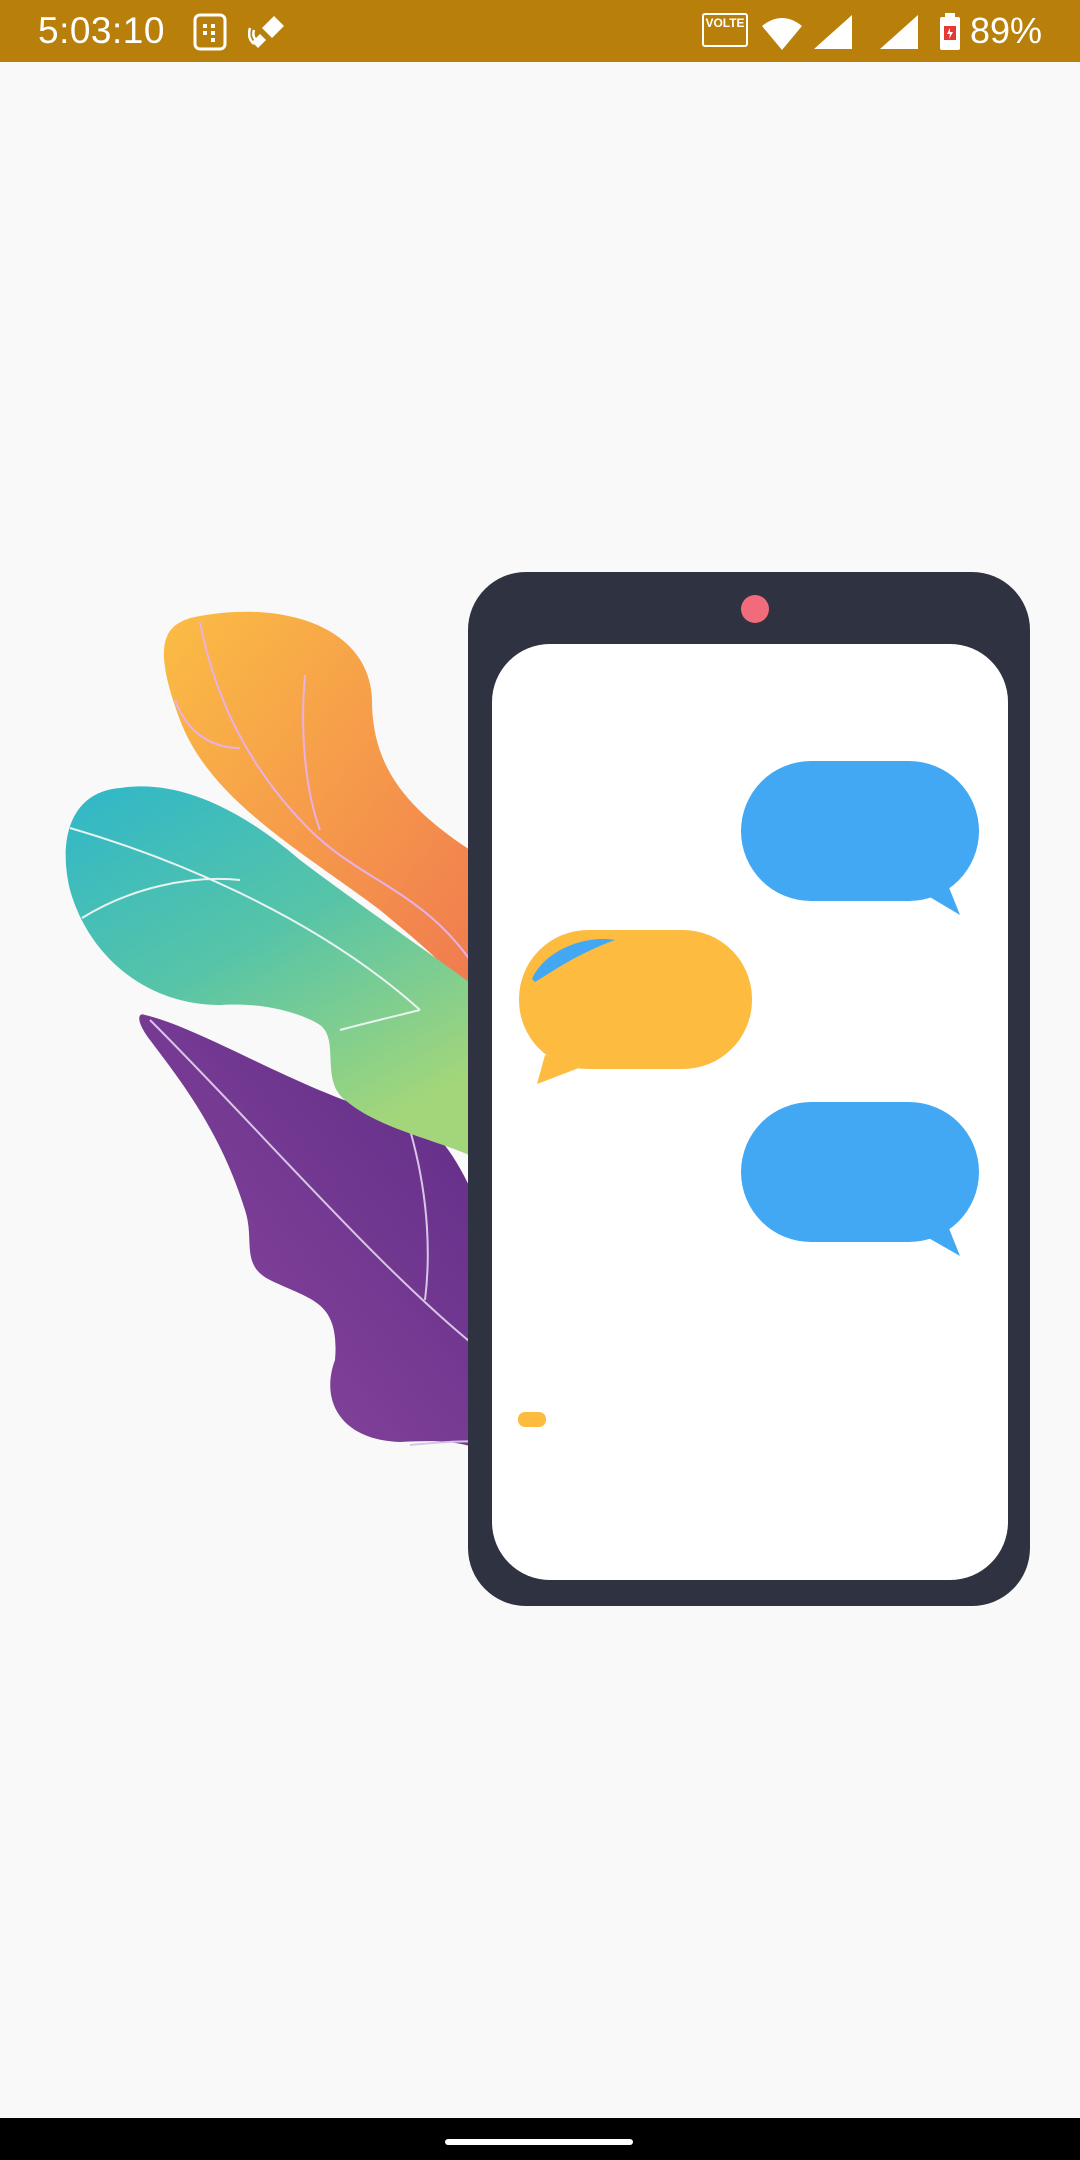  I want to click on navigation-bar, so click(540, 2139).